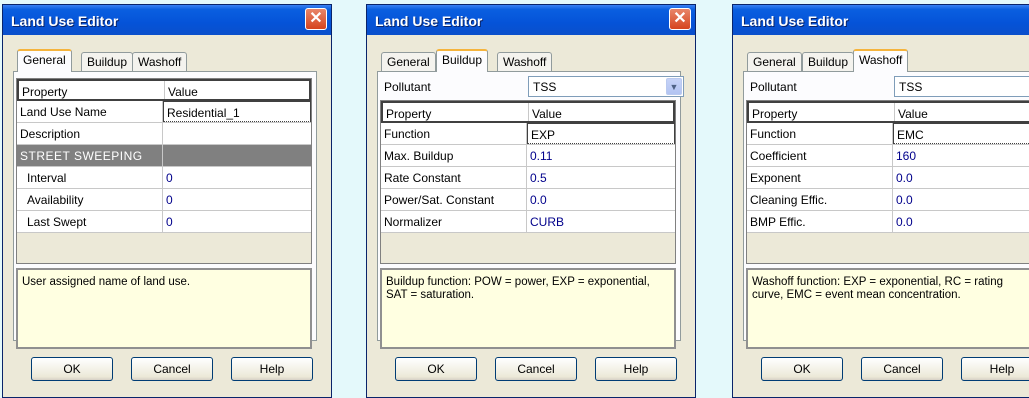  Describe the element at coordinates (237, 221) in the screenshot. I see `last-swept-value: 0` at that location.